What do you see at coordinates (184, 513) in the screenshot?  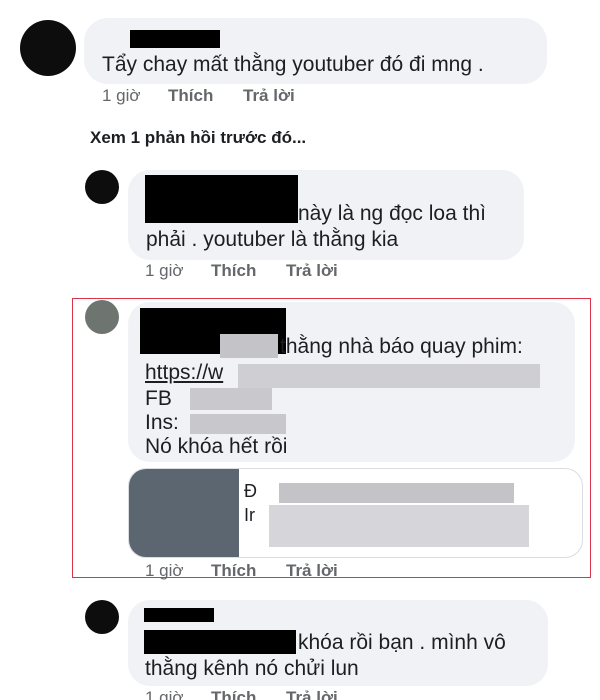 I see `link-preview-thumbnail` at bounding box center [184, 513].